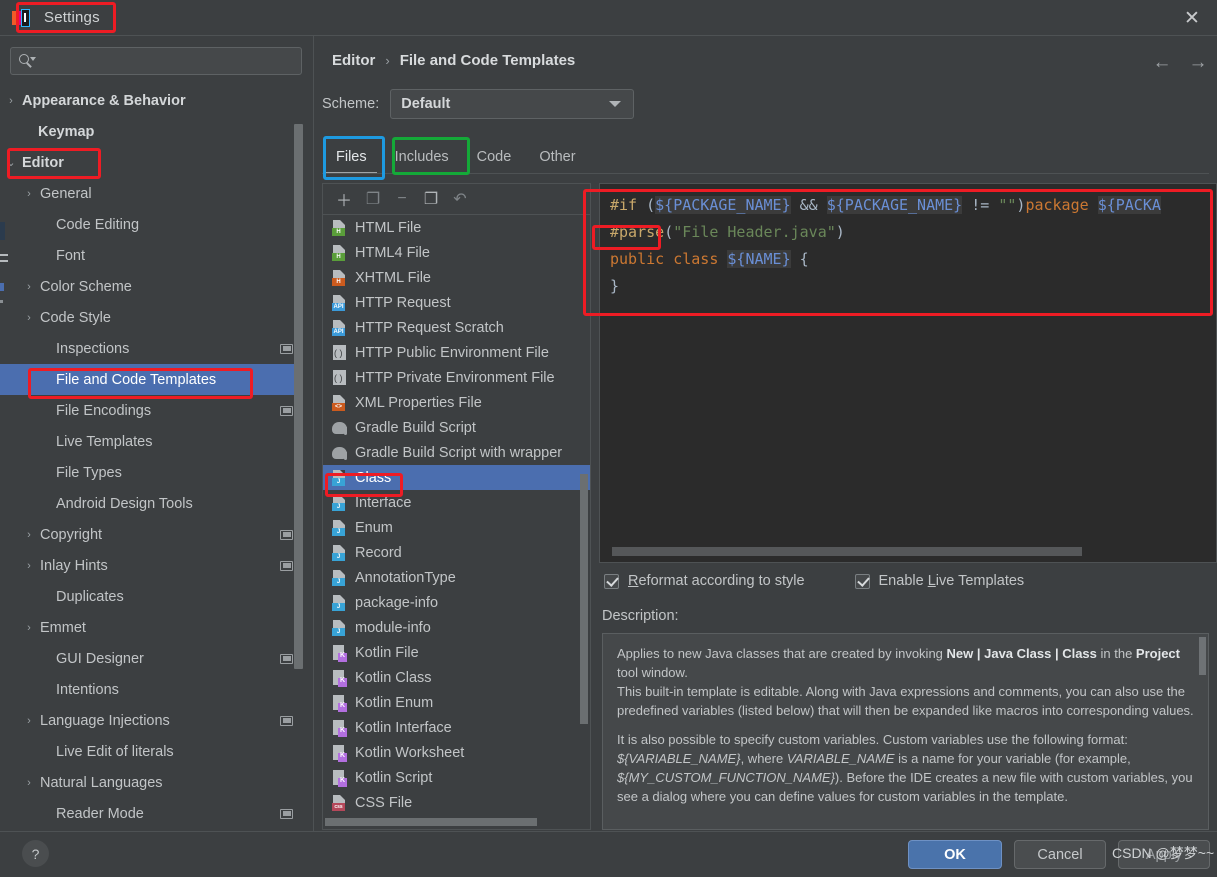 This screenshot has height=877, width=1217. Describe the element at coordinates (456, 277) in the screenshot. I see `file-template-item: H XHTML File` at that location.